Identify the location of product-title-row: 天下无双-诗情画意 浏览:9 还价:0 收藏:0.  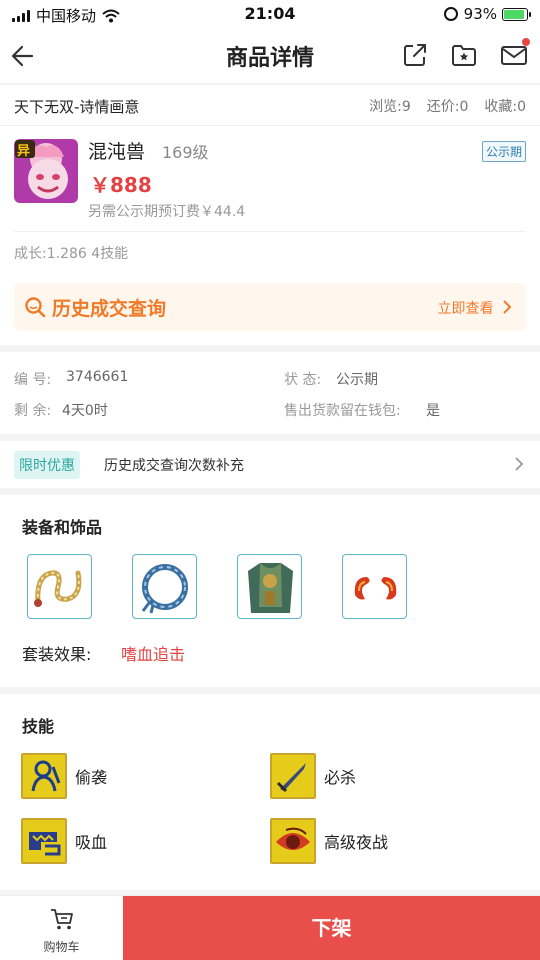
(270, 106).